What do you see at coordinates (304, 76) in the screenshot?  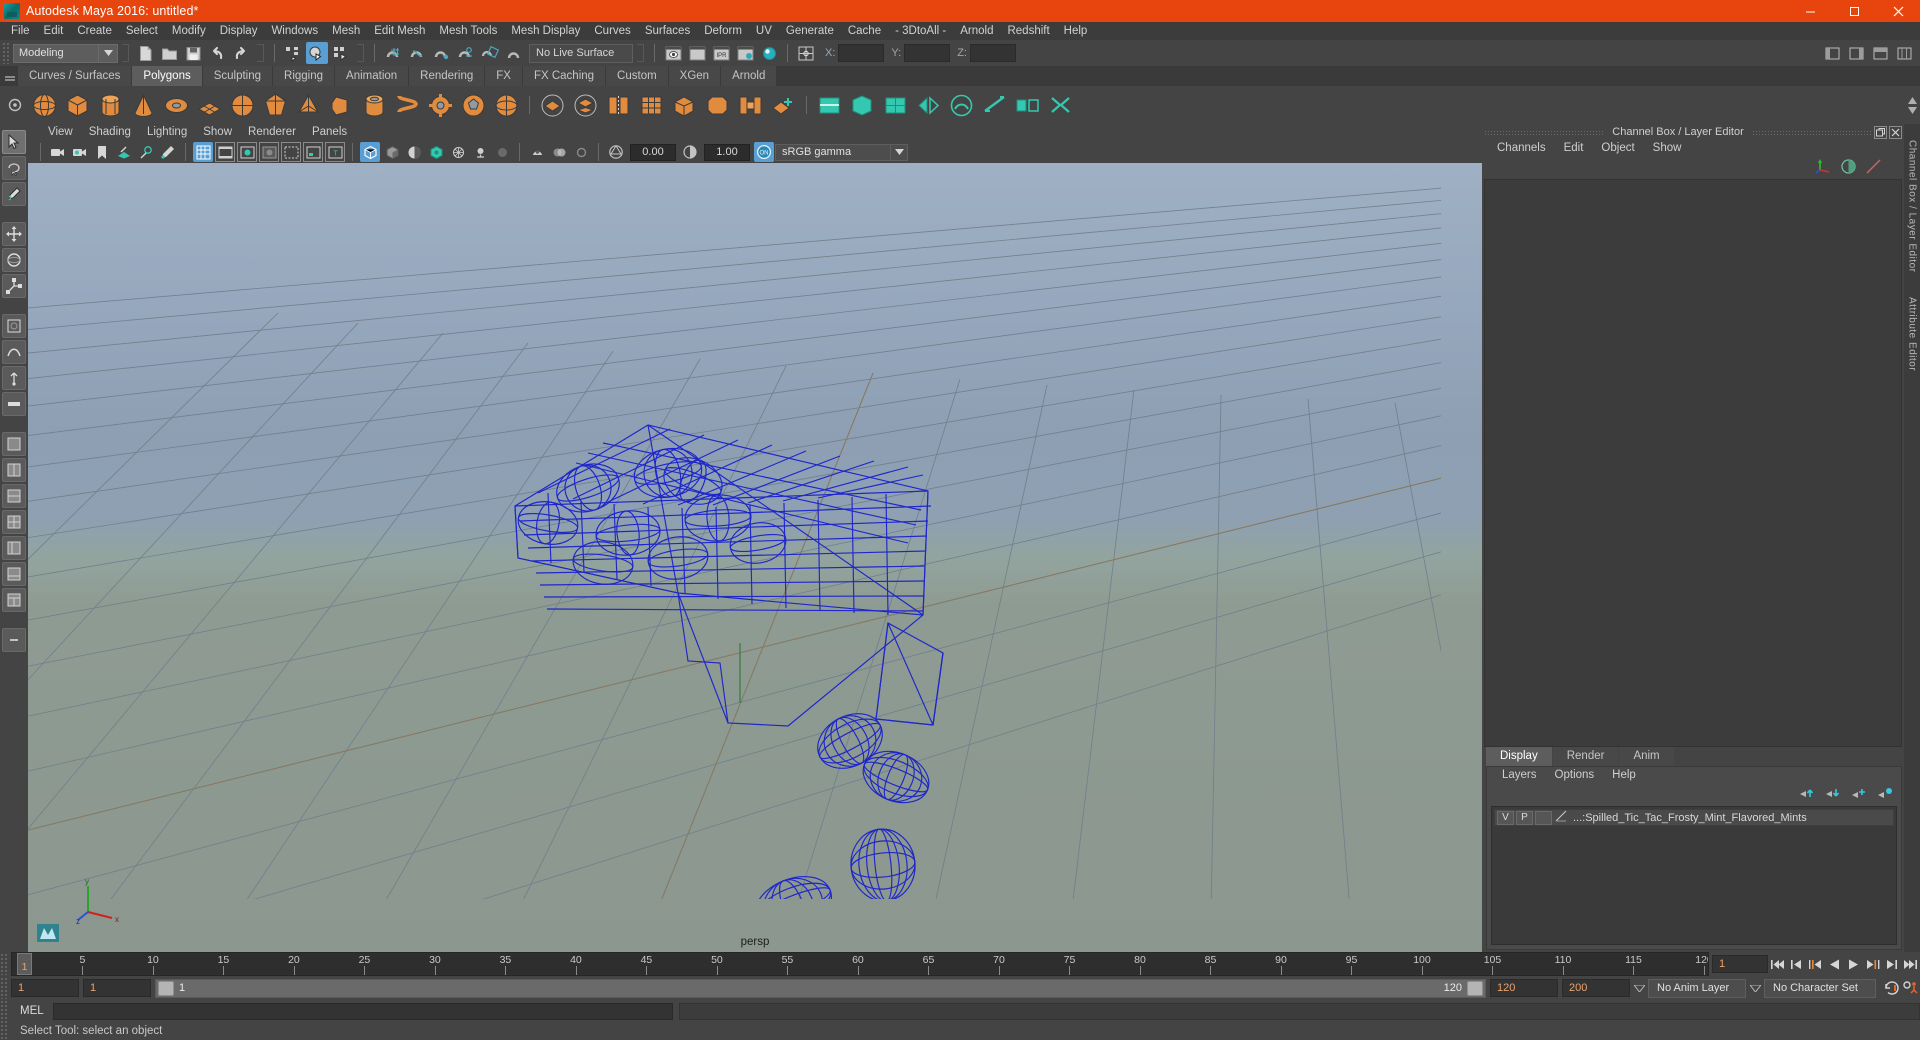 I see `shelf-tab-rigging: Rigging` at bounding box center [304, 76].